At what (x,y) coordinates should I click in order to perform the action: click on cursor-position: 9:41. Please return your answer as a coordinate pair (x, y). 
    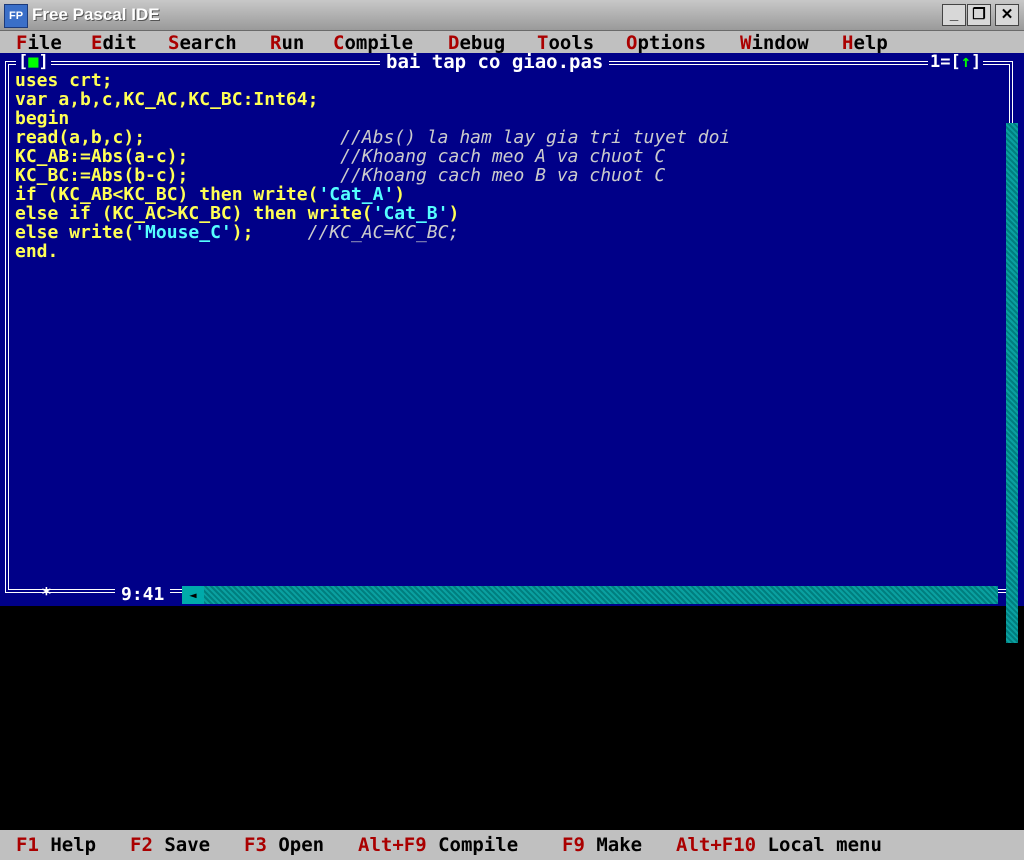
    Looking at the image, I should click on (143, 595).